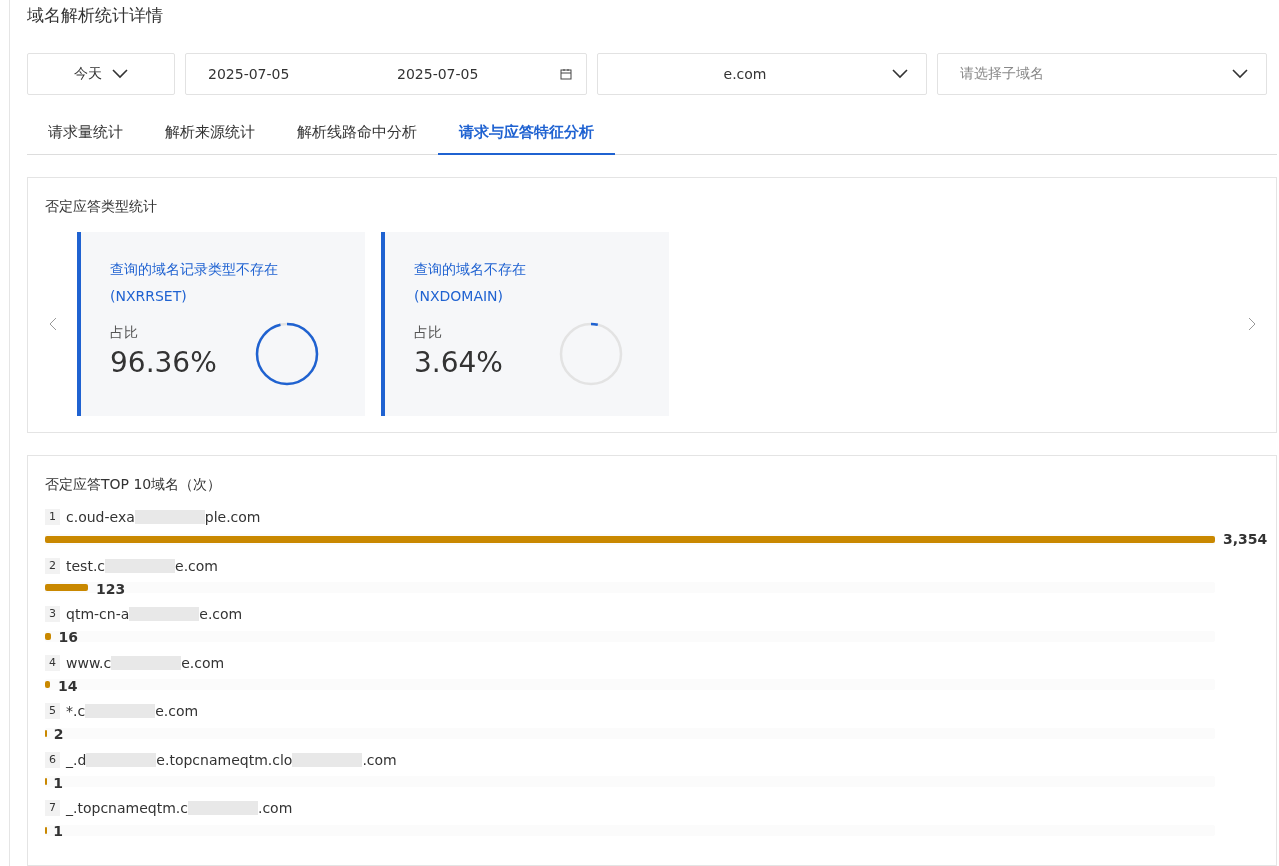 The height and width of the screenshot is (866, 1279). Describe the element at coordinates (52, 324) in the screenshot. I see `chevron-left-icon` at that location.